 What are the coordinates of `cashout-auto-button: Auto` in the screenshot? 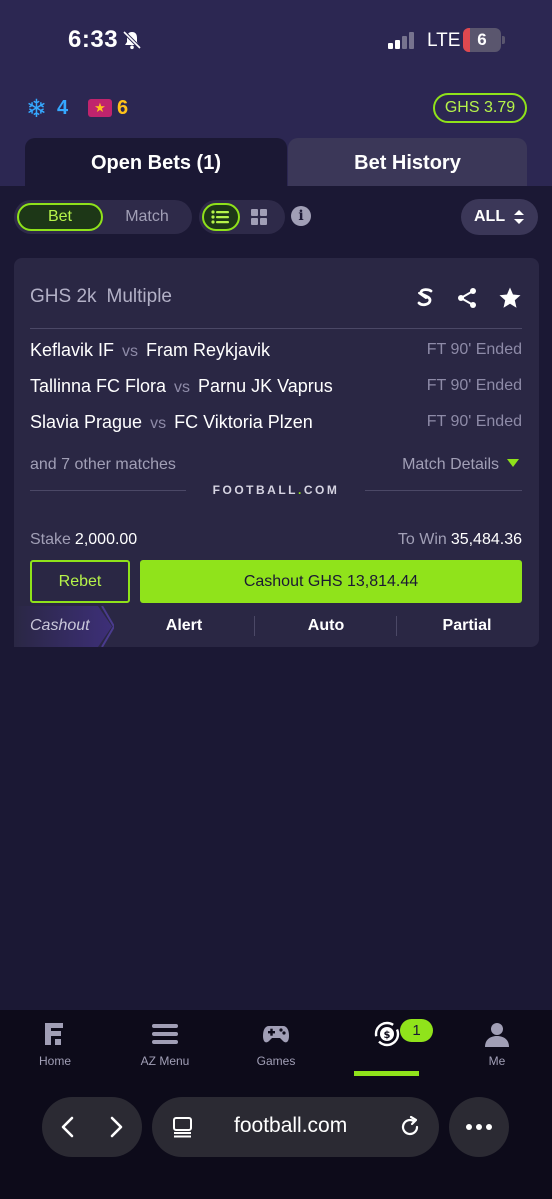 It's located at (326, 626).